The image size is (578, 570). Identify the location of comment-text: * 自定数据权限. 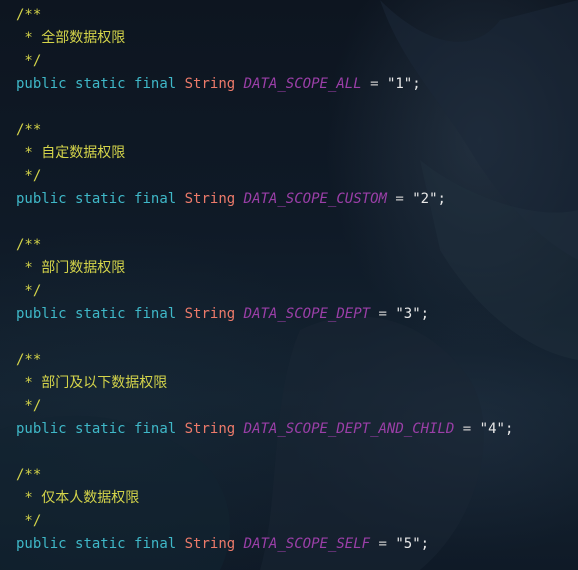
(71, 153).